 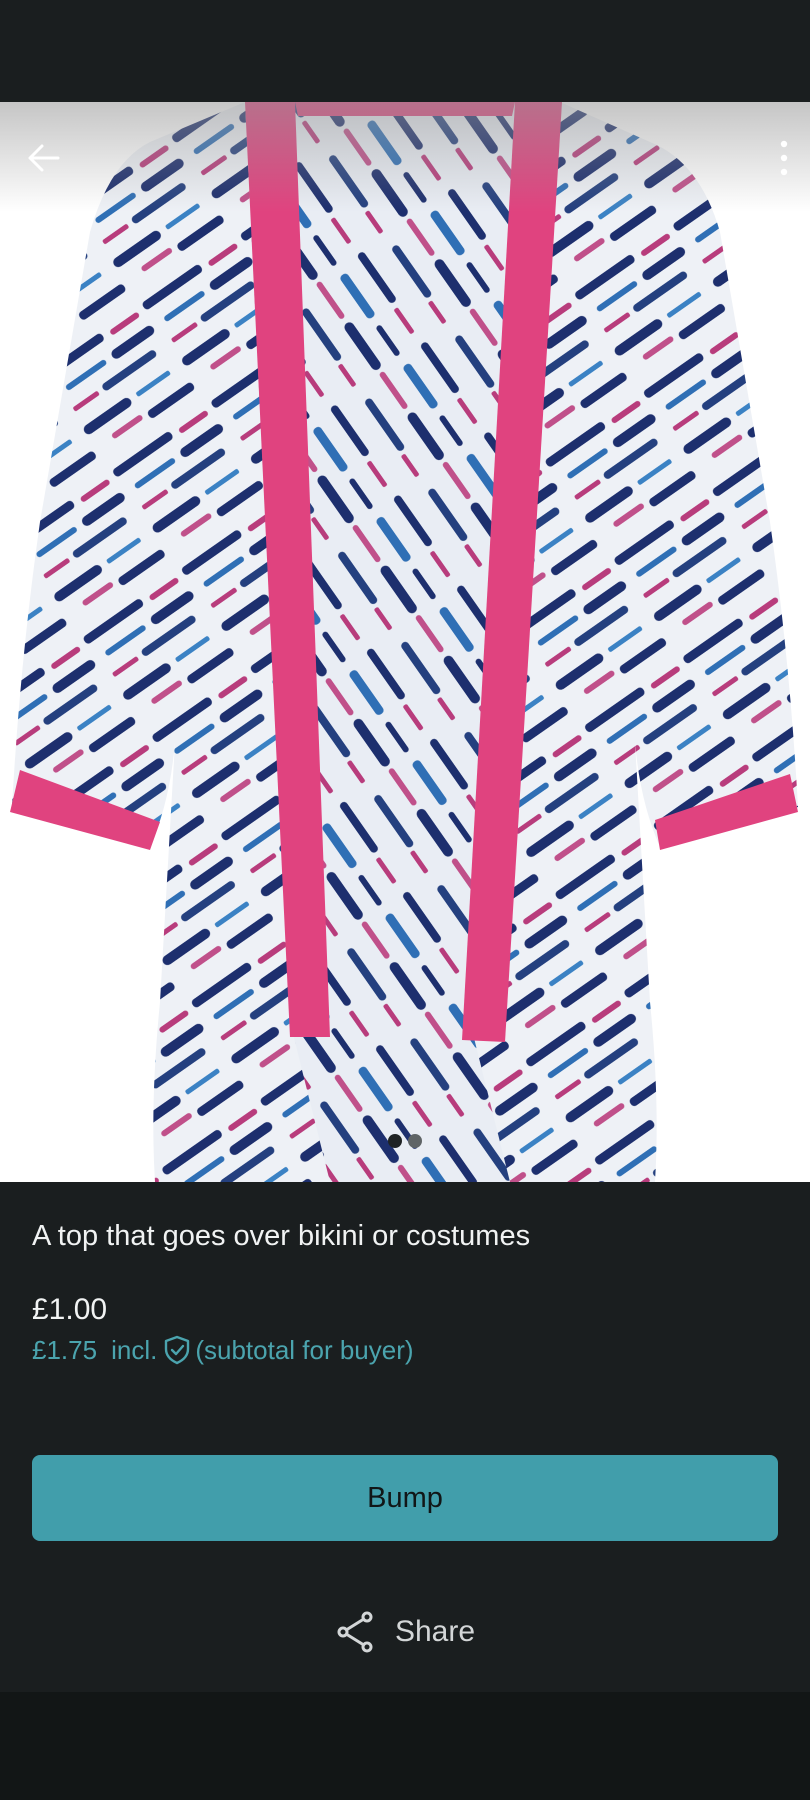 I want to click on product-price: £1.00, so click(x=70, y=1309).